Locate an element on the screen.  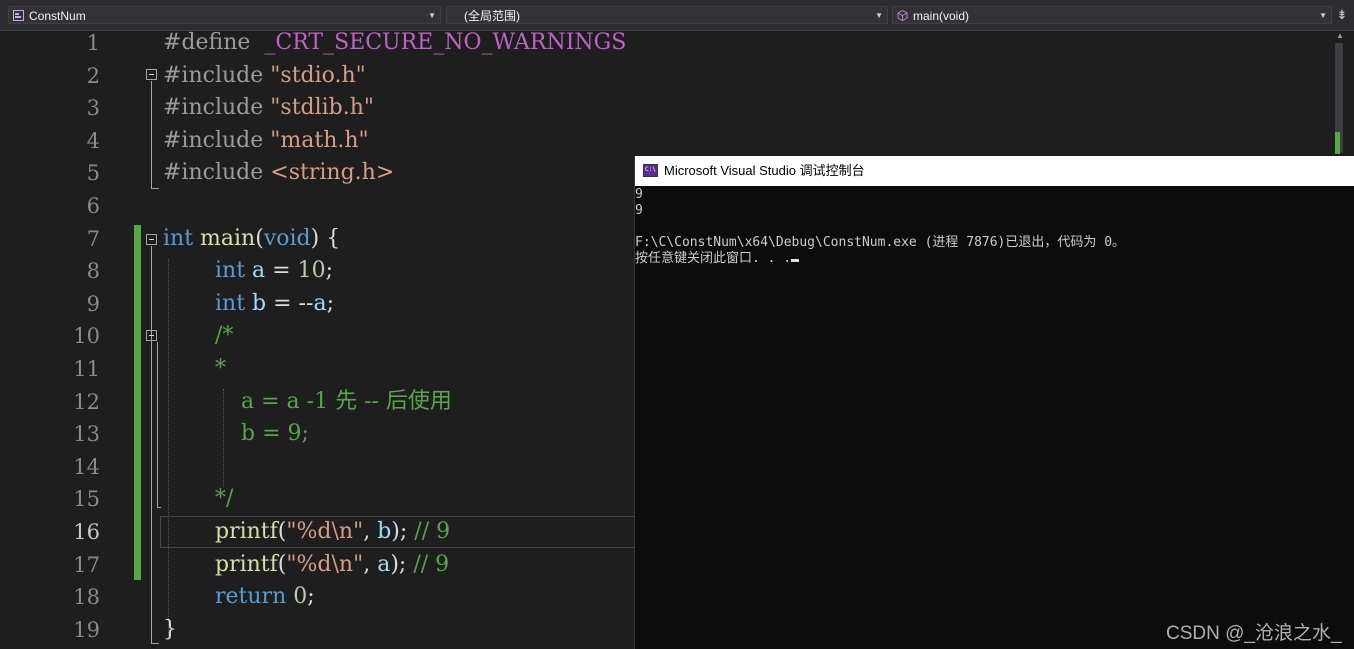
include-file: "stdlib.h" is located at coordinates (322, 108).